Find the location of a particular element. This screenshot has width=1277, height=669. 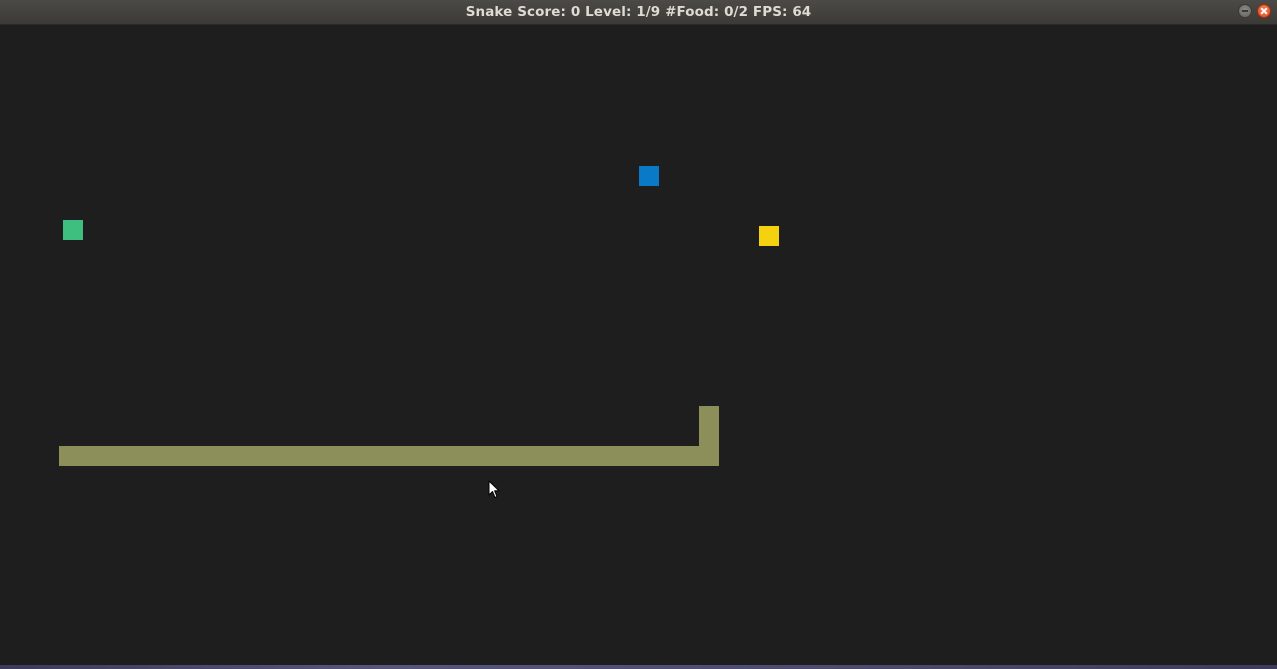

snake-head is located at coordinates (709, 436).